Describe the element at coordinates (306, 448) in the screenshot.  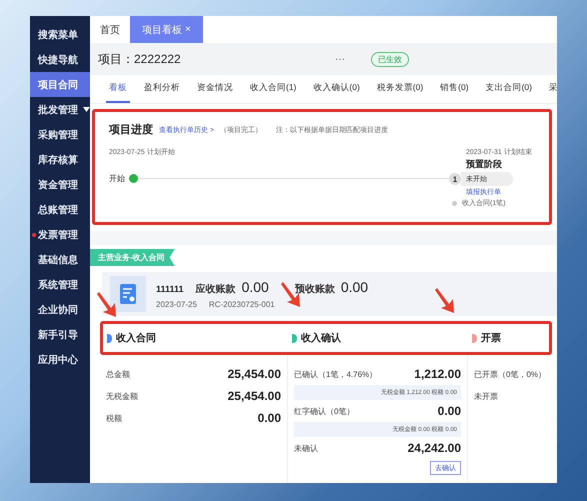
I see `row-label: 未确认` at that location.